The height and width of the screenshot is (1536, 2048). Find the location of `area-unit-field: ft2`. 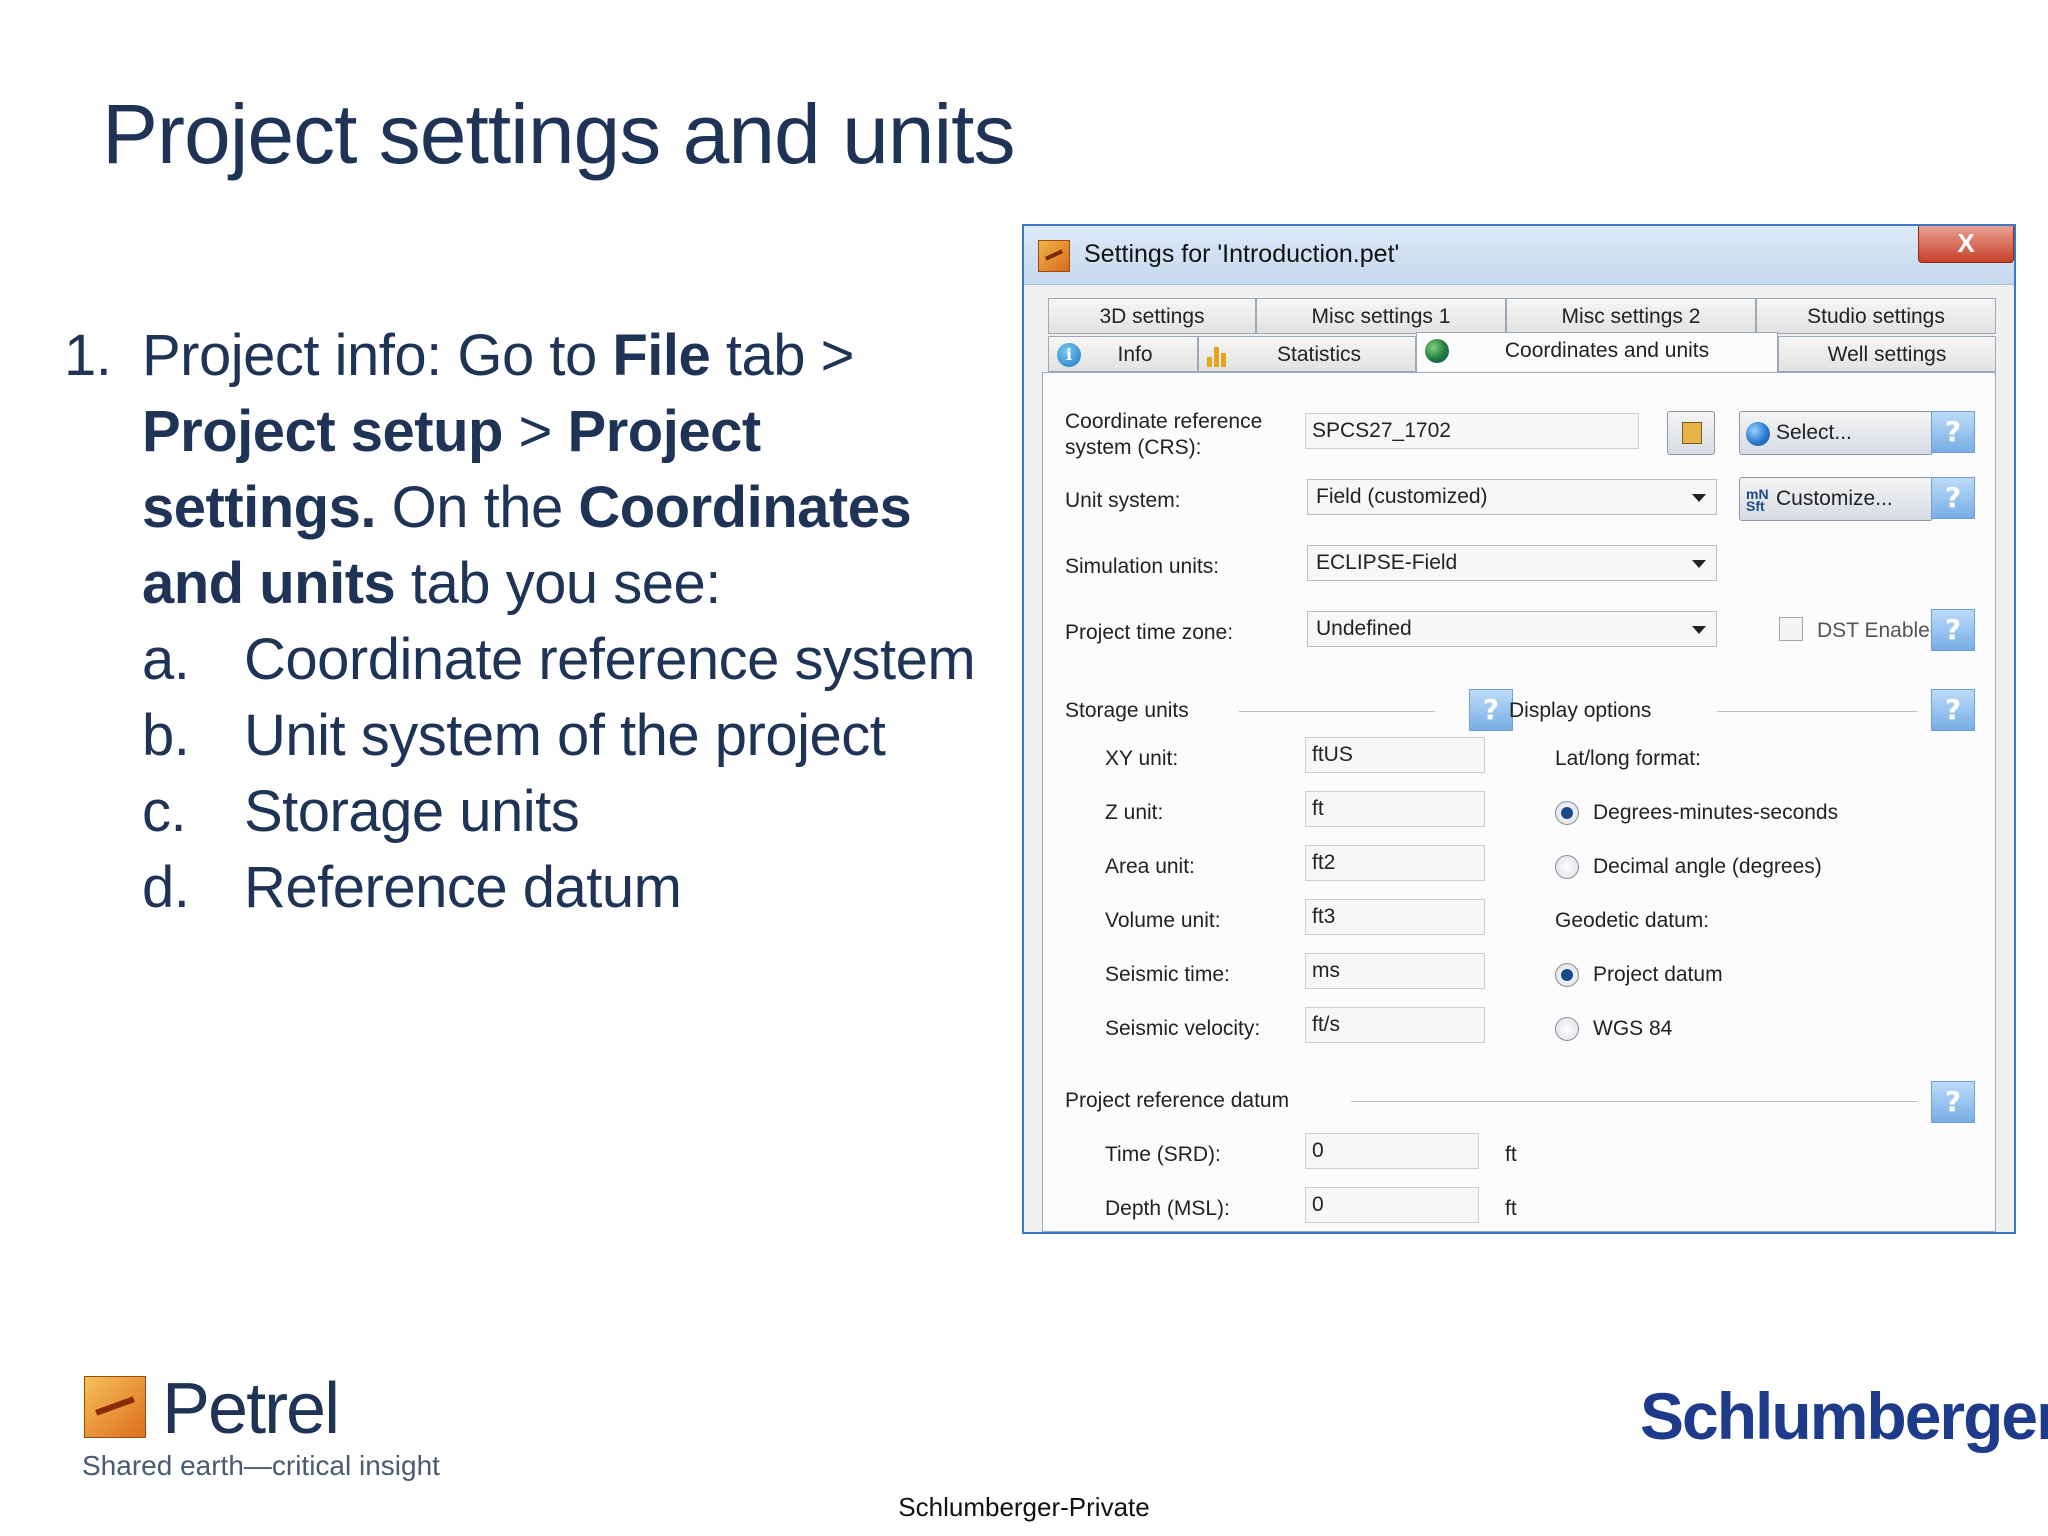

area-unit-field: ft2 is located at coordinates (1395, 863).